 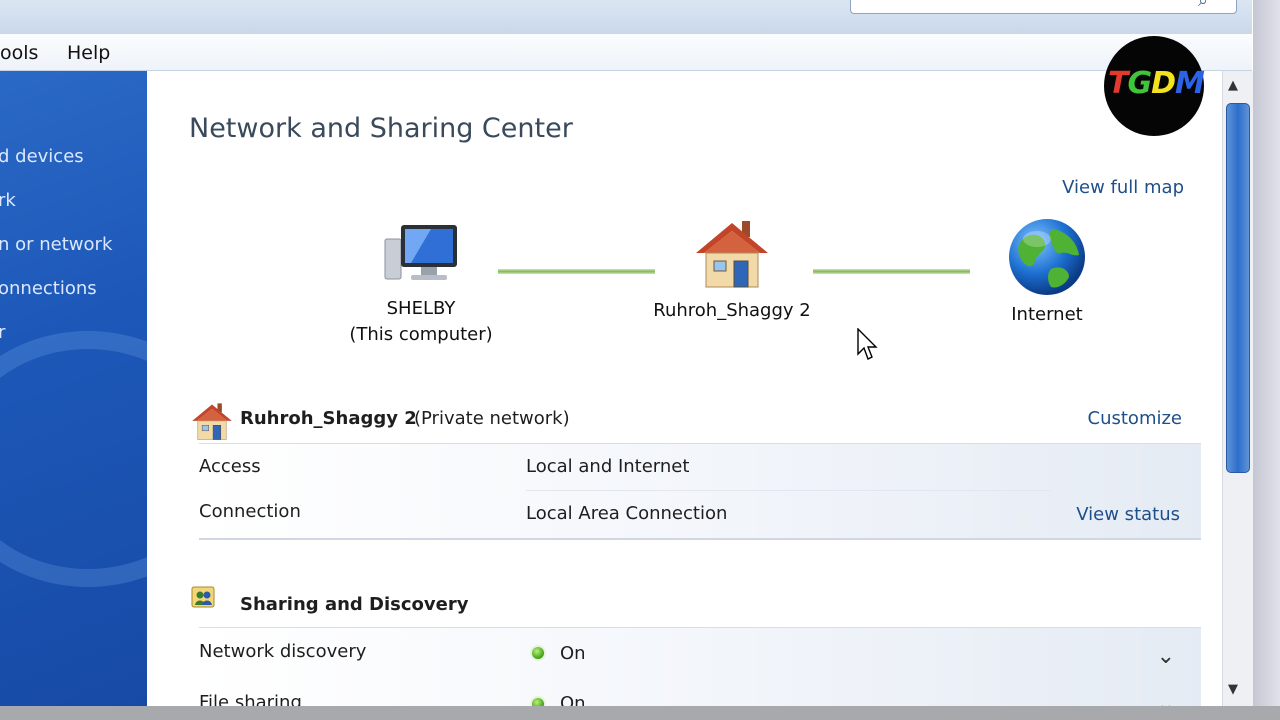 What do you see at coordinates (626, 513) in the screenshot?
I see `connection-value: Local Area Connection` at bounding box center [626, 513].